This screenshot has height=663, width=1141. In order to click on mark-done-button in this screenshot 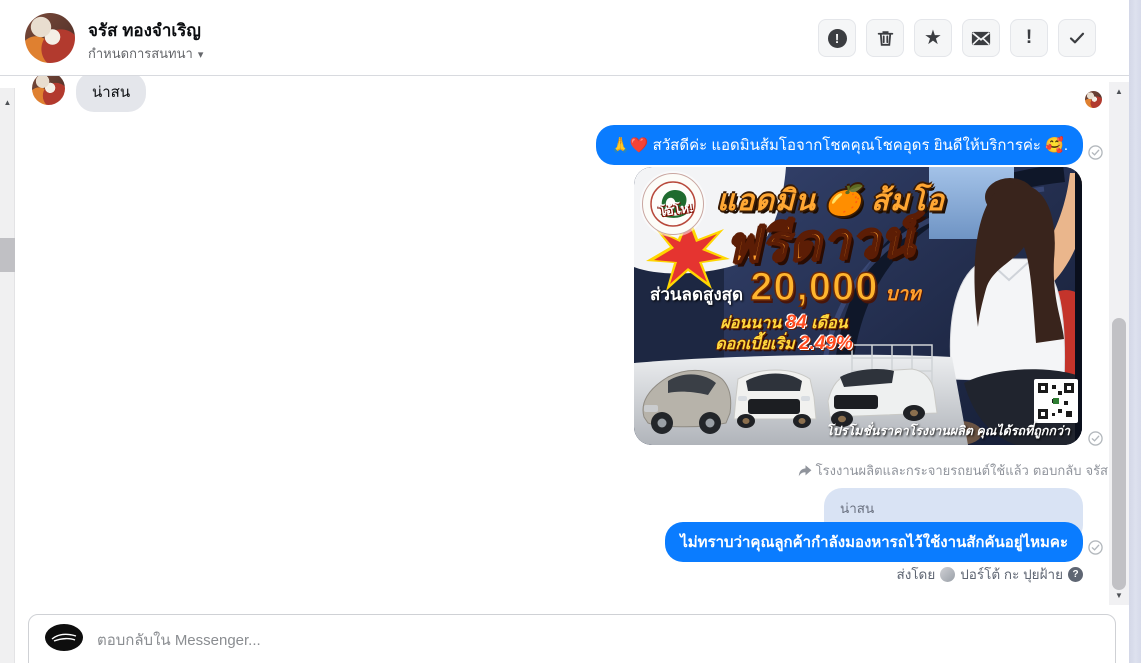, I will do `click(1077, 38)`.